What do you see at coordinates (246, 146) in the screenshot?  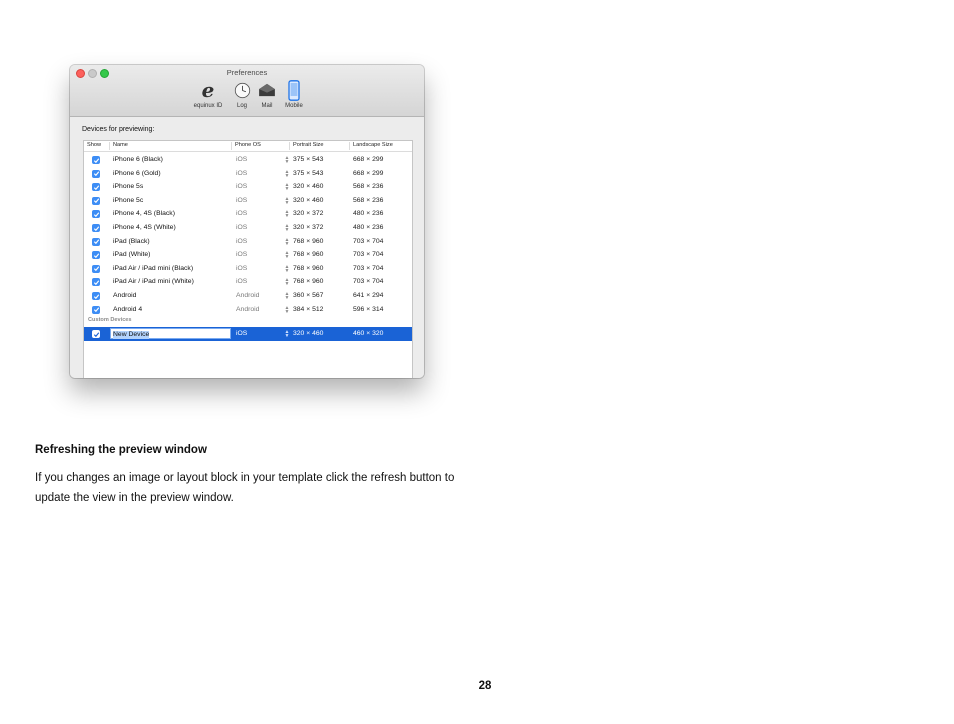 I see `column-header-os: Phone OS` at bounding box center [246, 146].